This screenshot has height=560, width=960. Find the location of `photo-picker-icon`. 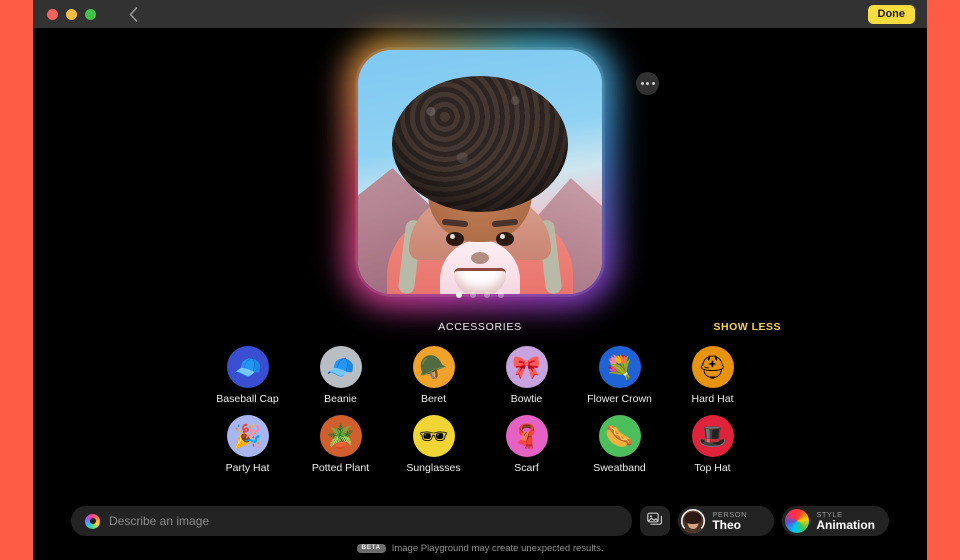

photo-picker-icon is located at coordinates (655, 521).